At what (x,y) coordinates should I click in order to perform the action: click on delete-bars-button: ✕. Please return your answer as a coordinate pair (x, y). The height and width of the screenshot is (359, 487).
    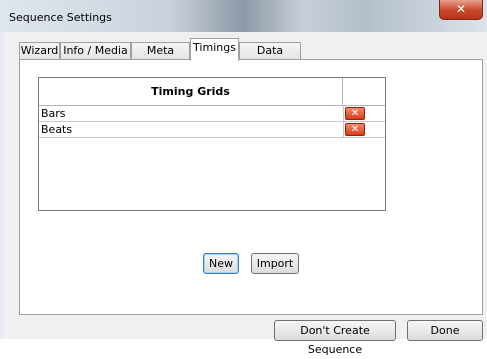
    Looking at the image, I should click on (355, 113).